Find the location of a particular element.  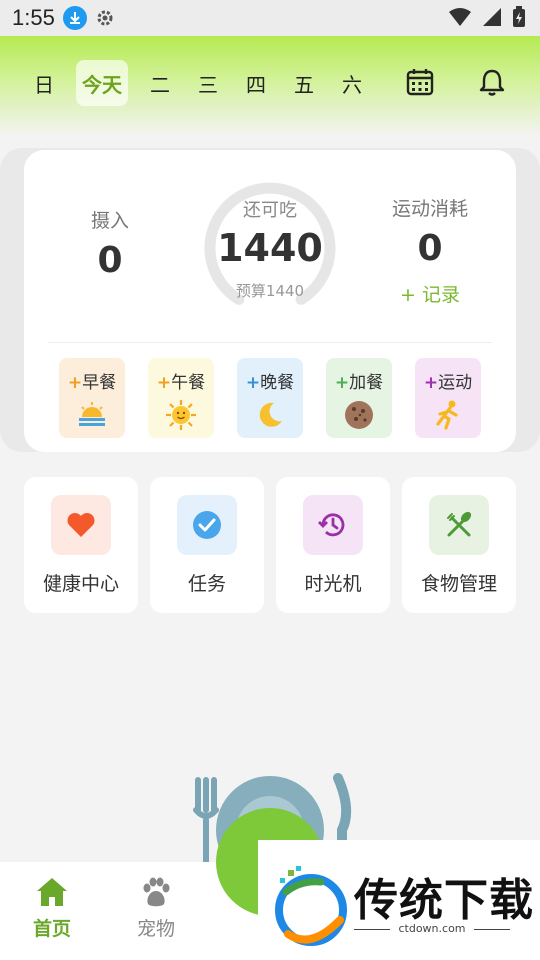

battery-icon is located at coordinates (519, 16).